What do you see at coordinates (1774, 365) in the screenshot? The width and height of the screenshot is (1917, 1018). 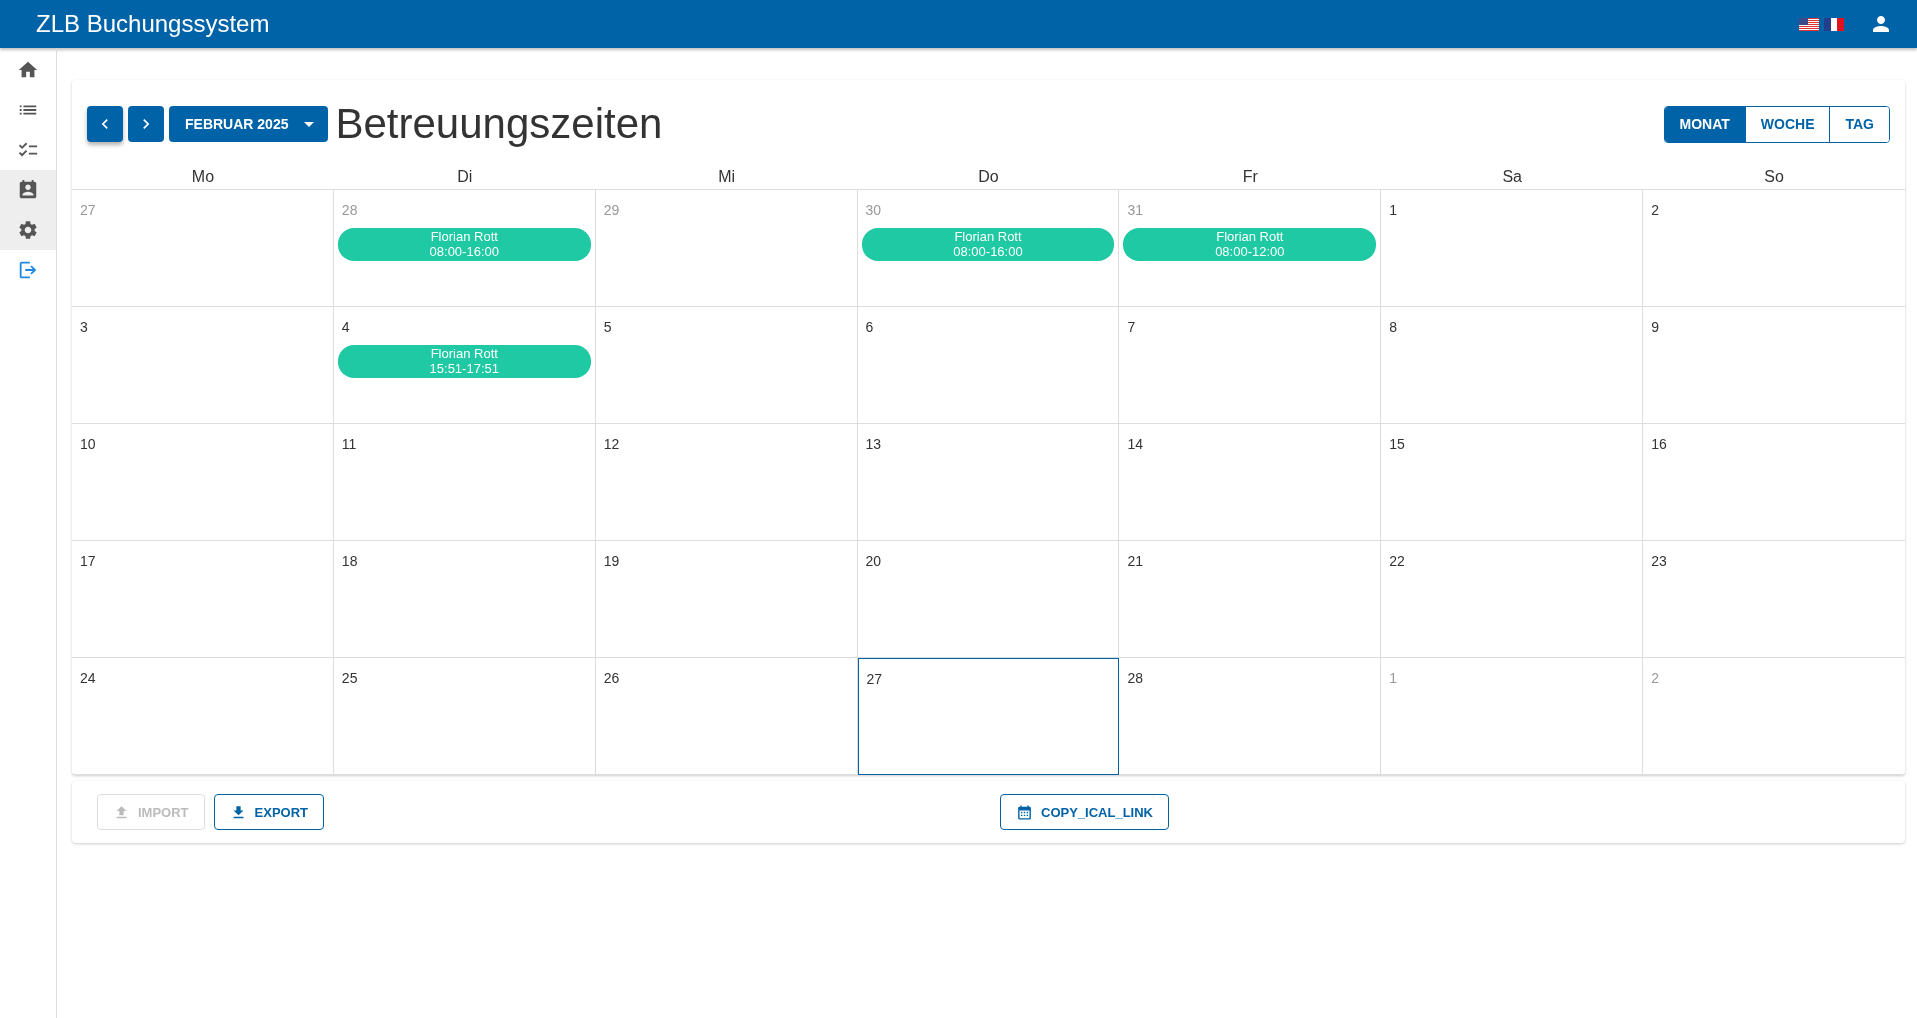 I see `day-cell: 9` at bounding box center [1774, 365].